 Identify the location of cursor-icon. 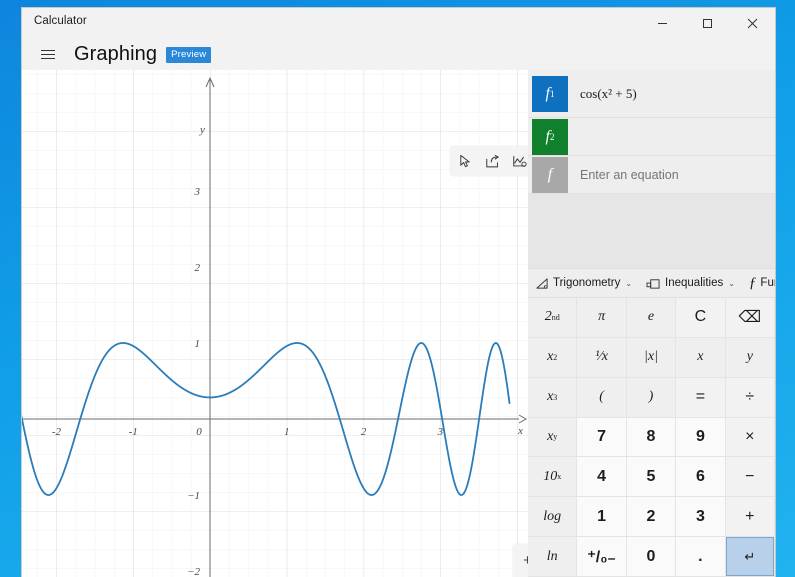
(465, 160).